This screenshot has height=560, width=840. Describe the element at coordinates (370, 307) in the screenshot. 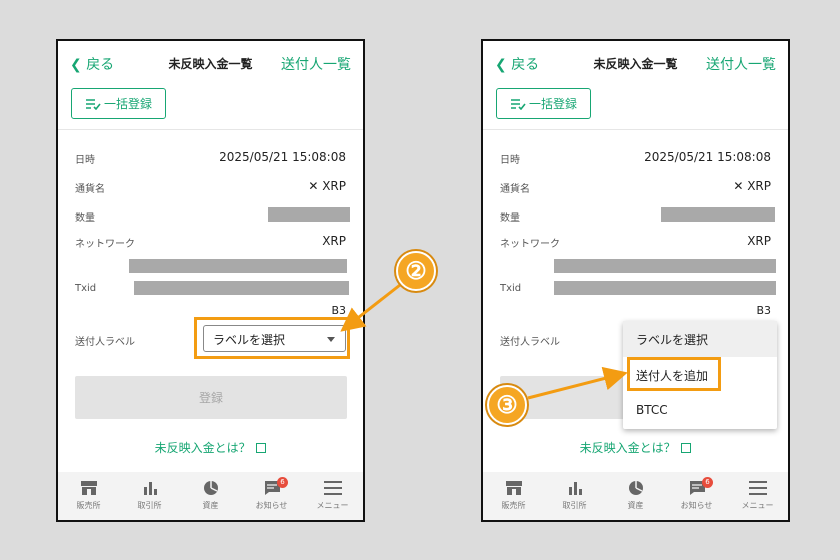

I see `arrow-step2` at that location.